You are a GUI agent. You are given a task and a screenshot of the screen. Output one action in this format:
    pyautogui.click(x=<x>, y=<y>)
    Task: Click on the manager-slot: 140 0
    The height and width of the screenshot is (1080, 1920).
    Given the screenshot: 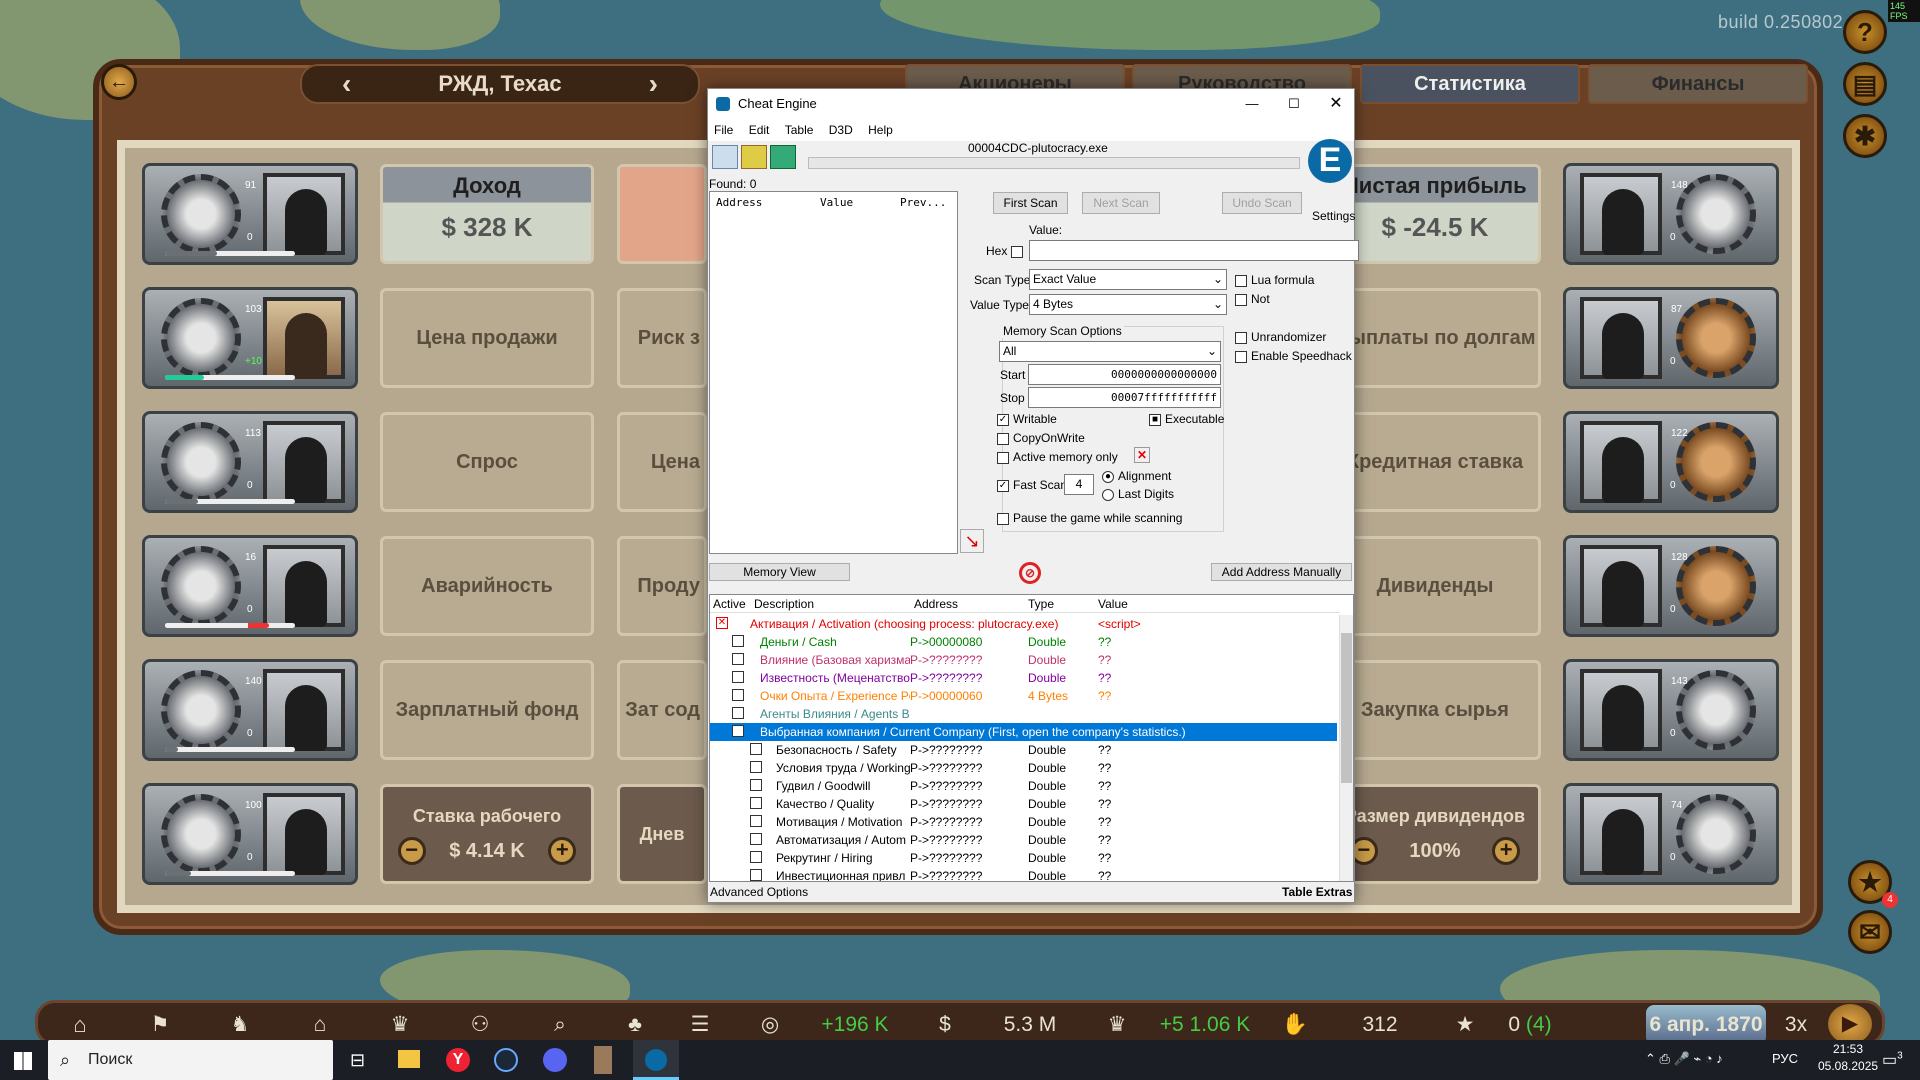 What is the action you would take?
    pyautogui.click(x=250, y=710)
    